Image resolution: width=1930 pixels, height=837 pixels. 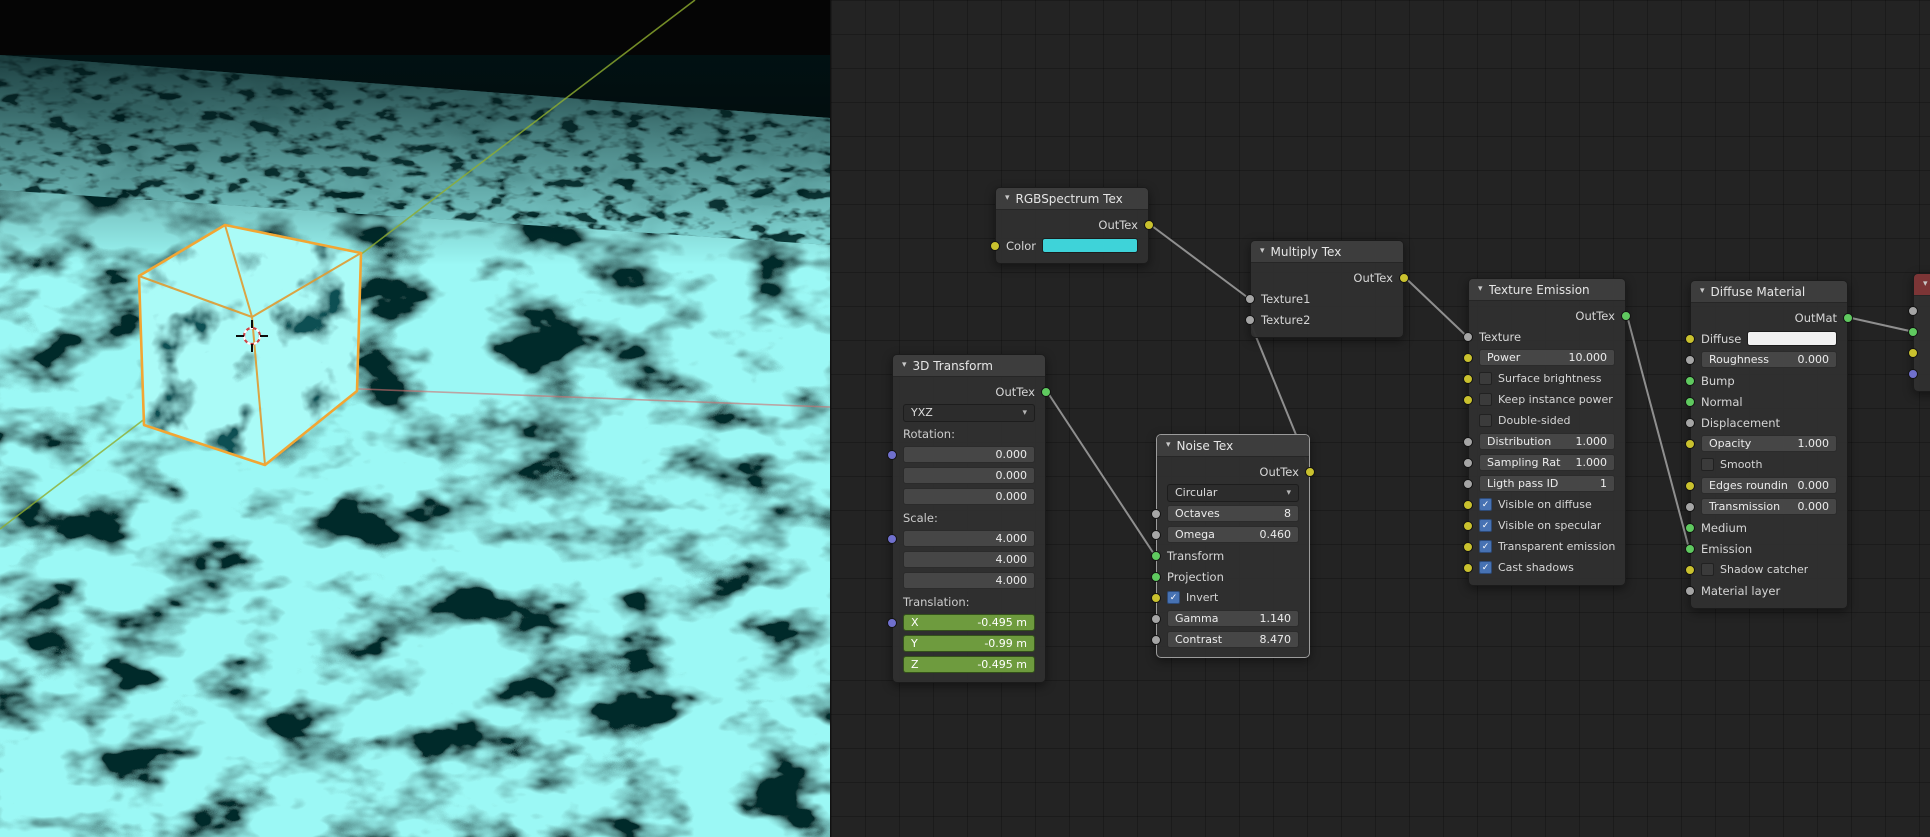 What do you see at coordinates (1690, 527) in the screenshot?
I see `socket-input-medium` at bounding box center [1690, 527].